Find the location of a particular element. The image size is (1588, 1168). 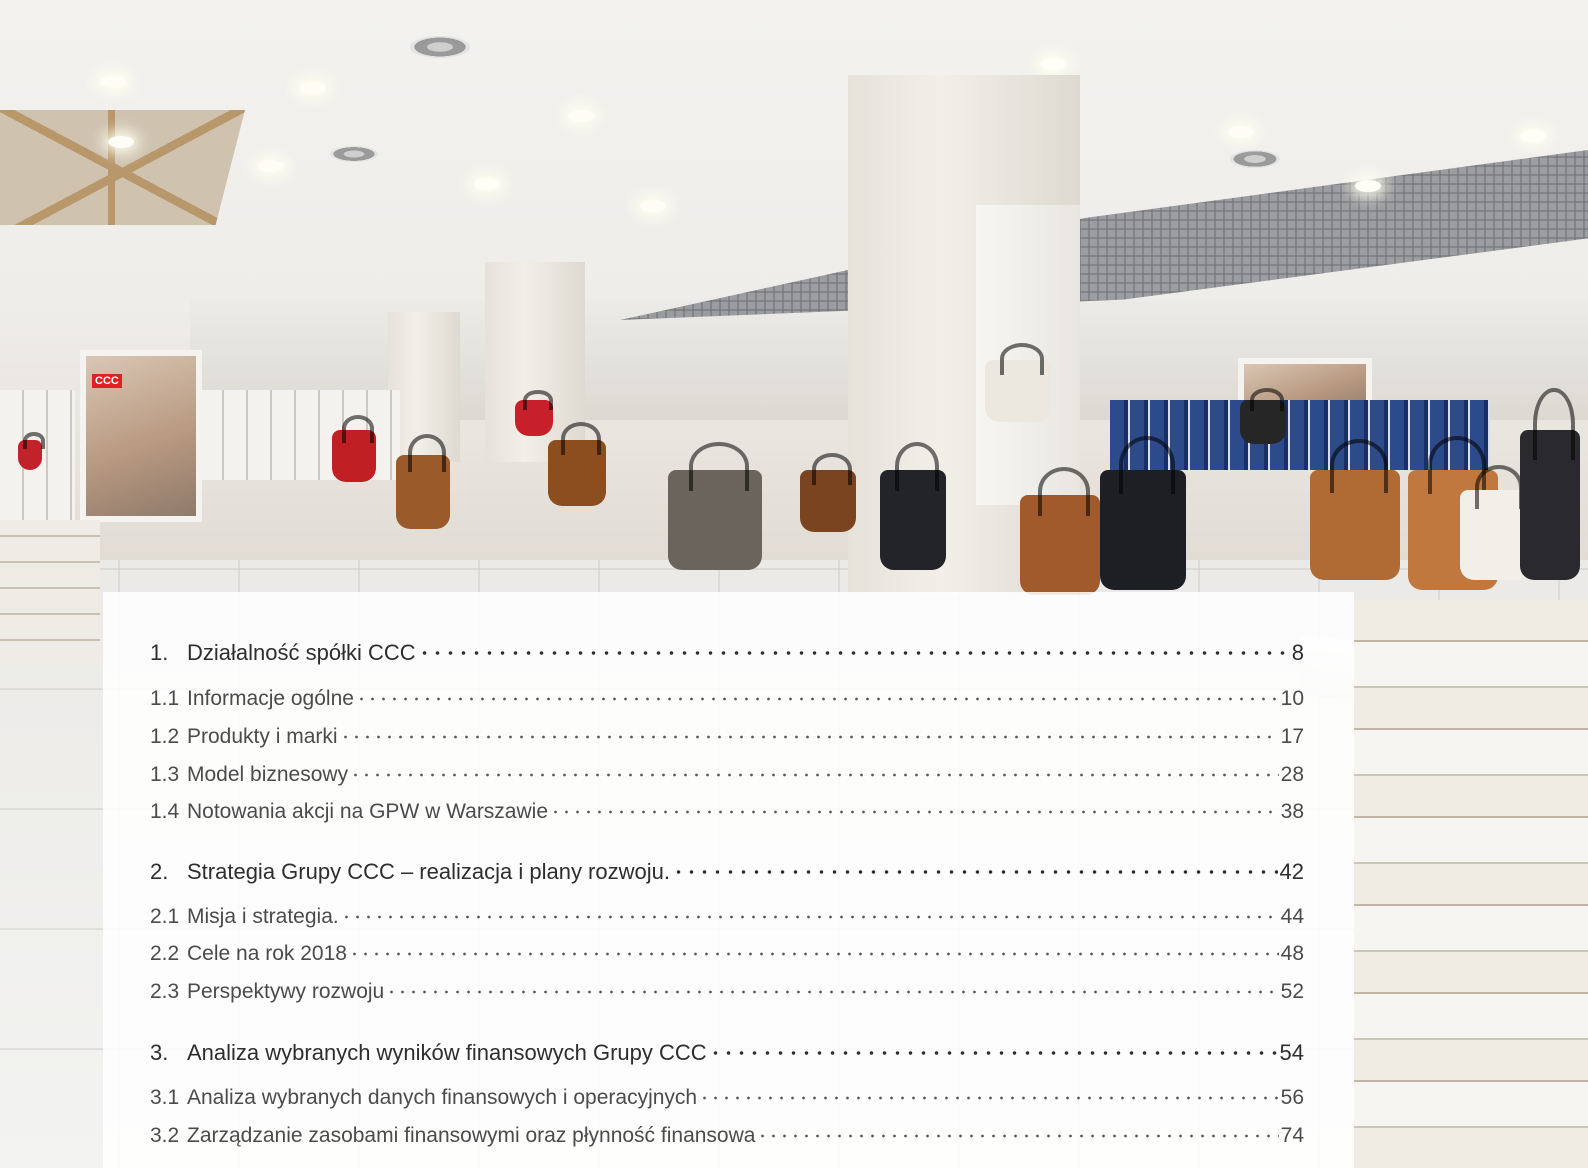

toc-number: 1.2 is located at coordinates (165, 736).